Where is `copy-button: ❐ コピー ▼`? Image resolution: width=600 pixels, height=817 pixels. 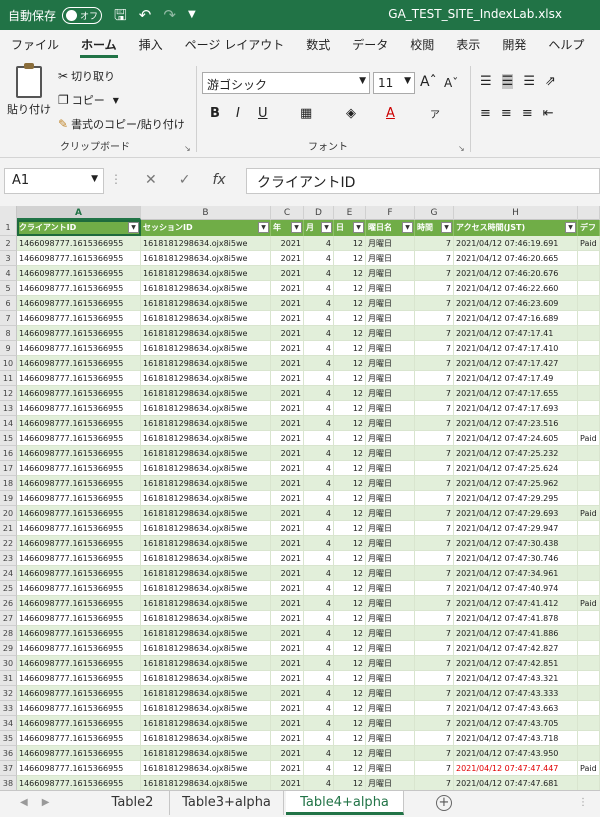 copy-button: ❐ コピー ▼ is located at coordinates (88, 100).